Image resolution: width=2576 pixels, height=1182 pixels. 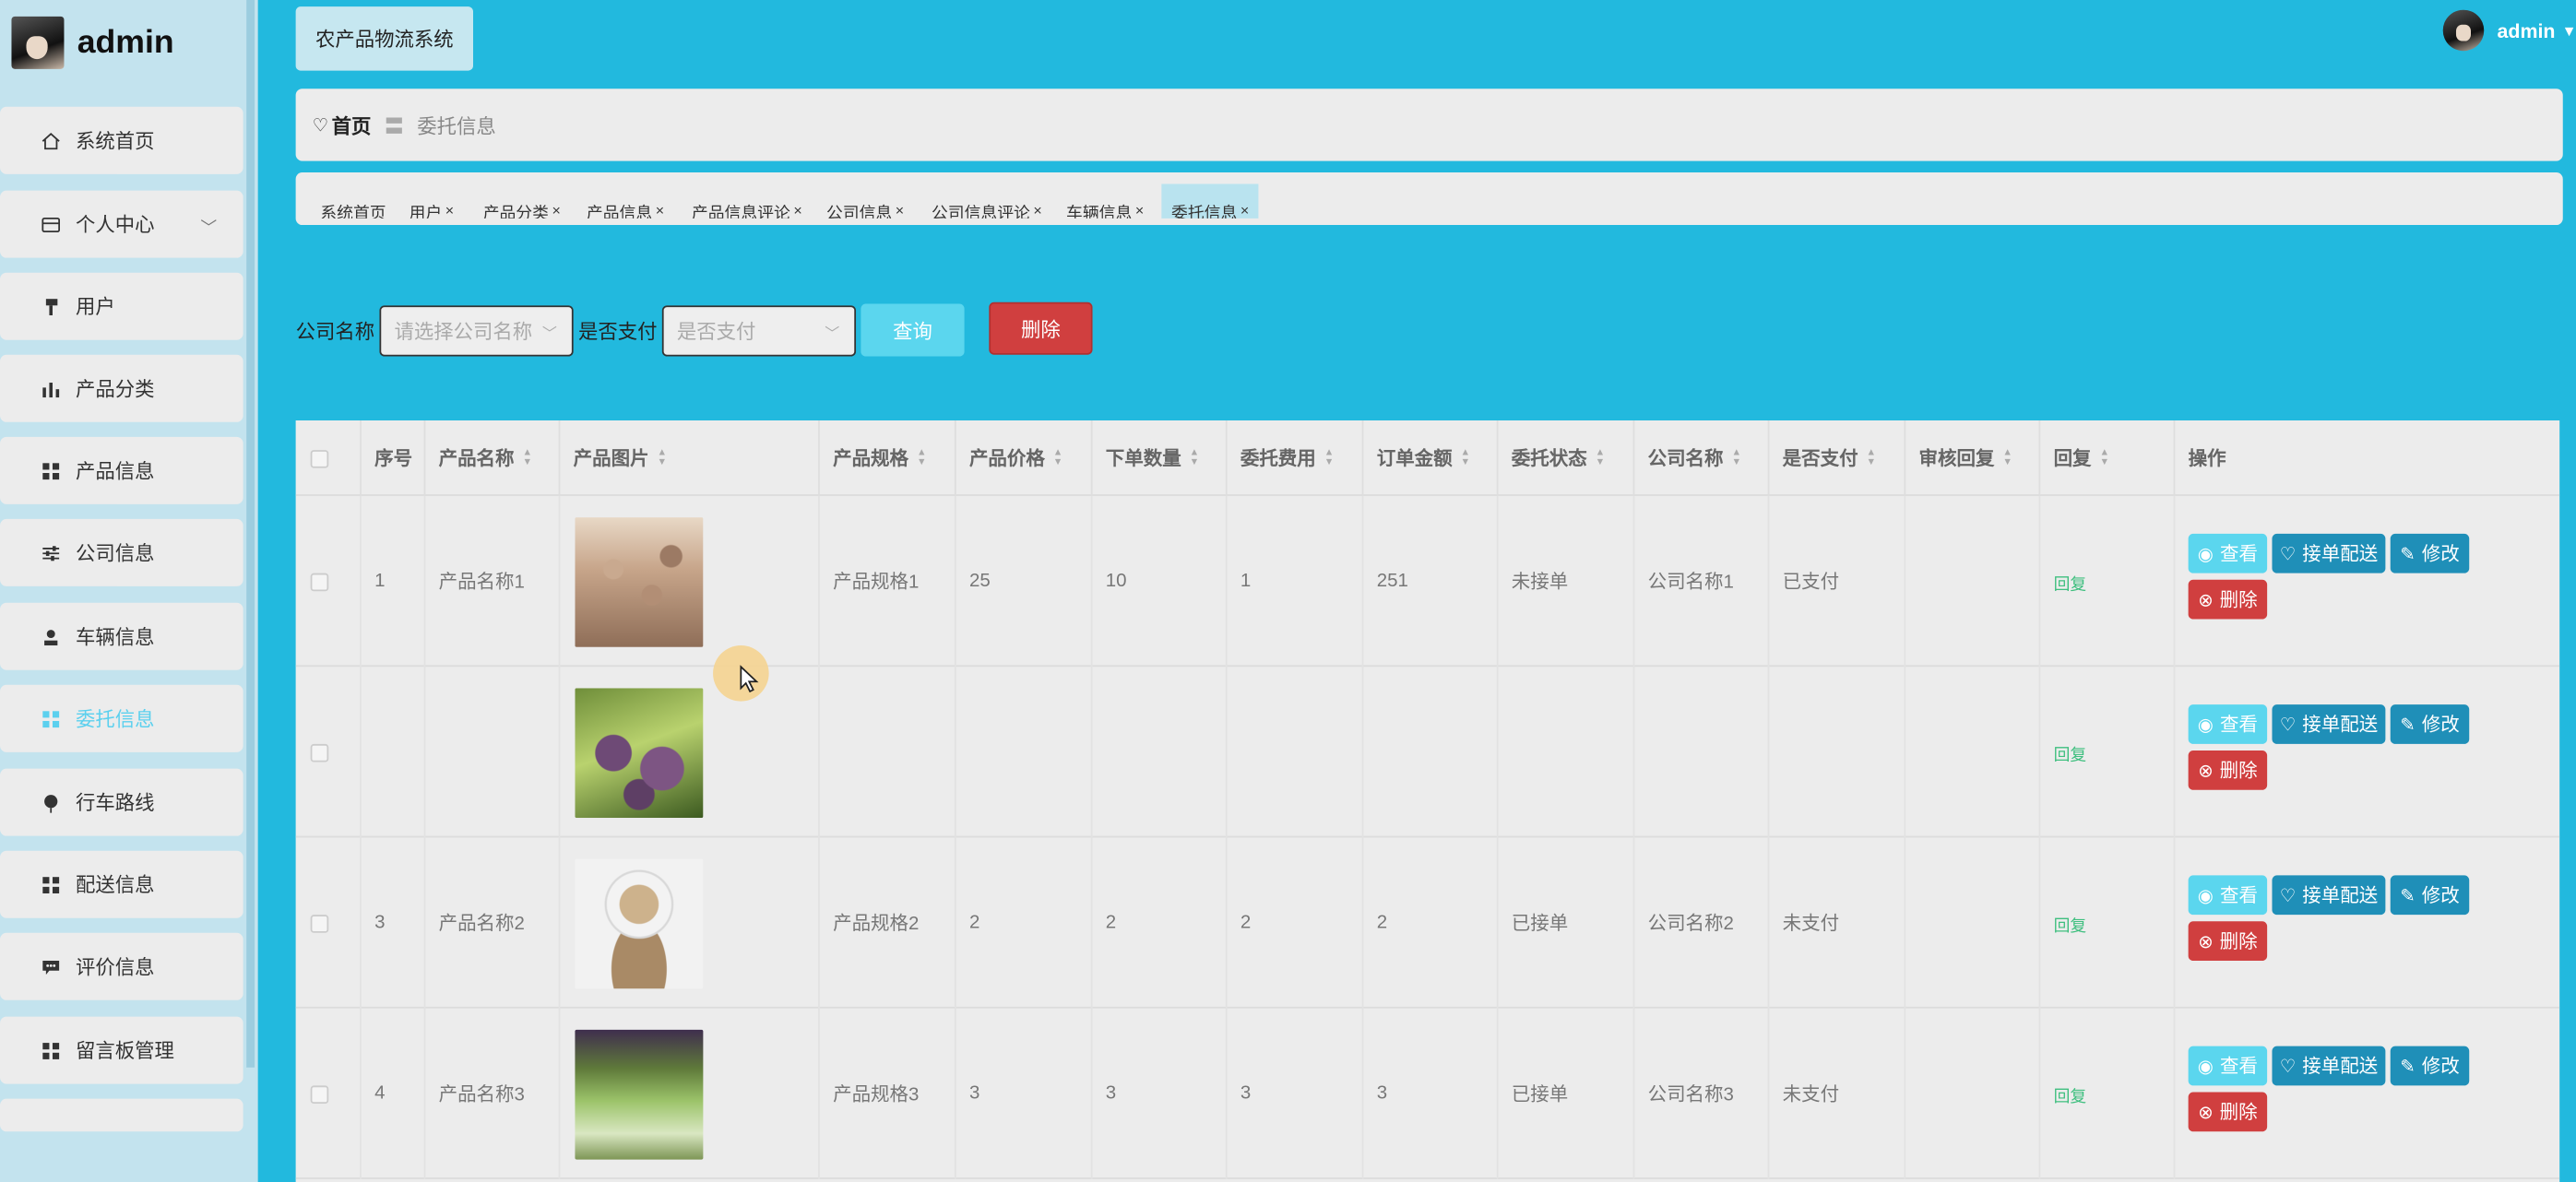 I want to click on tag-commission-info: 委托信息 ×, so click(x=1210, y=201).